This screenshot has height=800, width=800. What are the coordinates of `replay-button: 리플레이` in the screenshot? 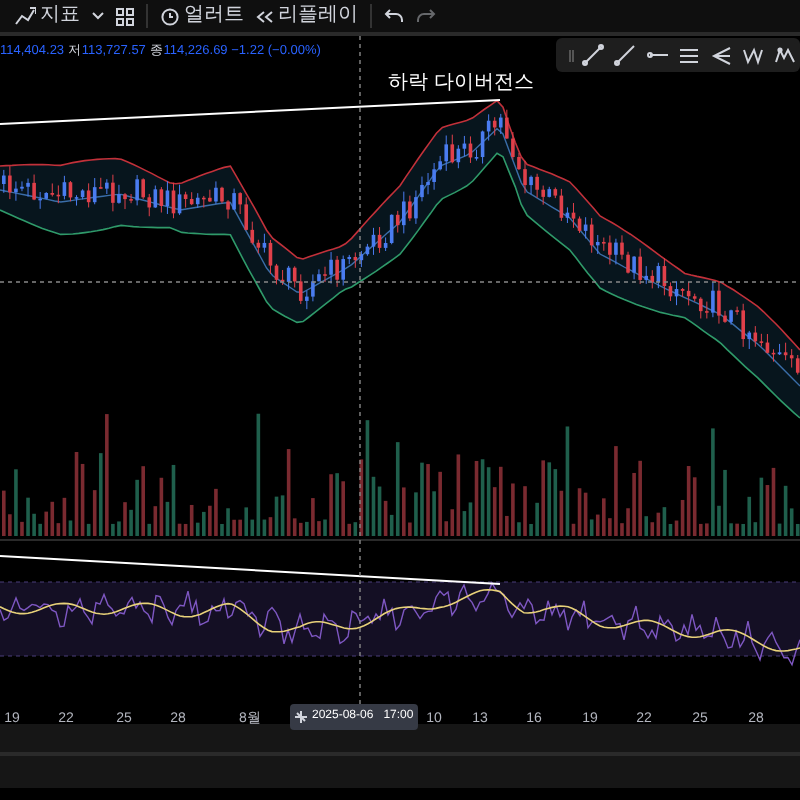 It's located at (307, 16).